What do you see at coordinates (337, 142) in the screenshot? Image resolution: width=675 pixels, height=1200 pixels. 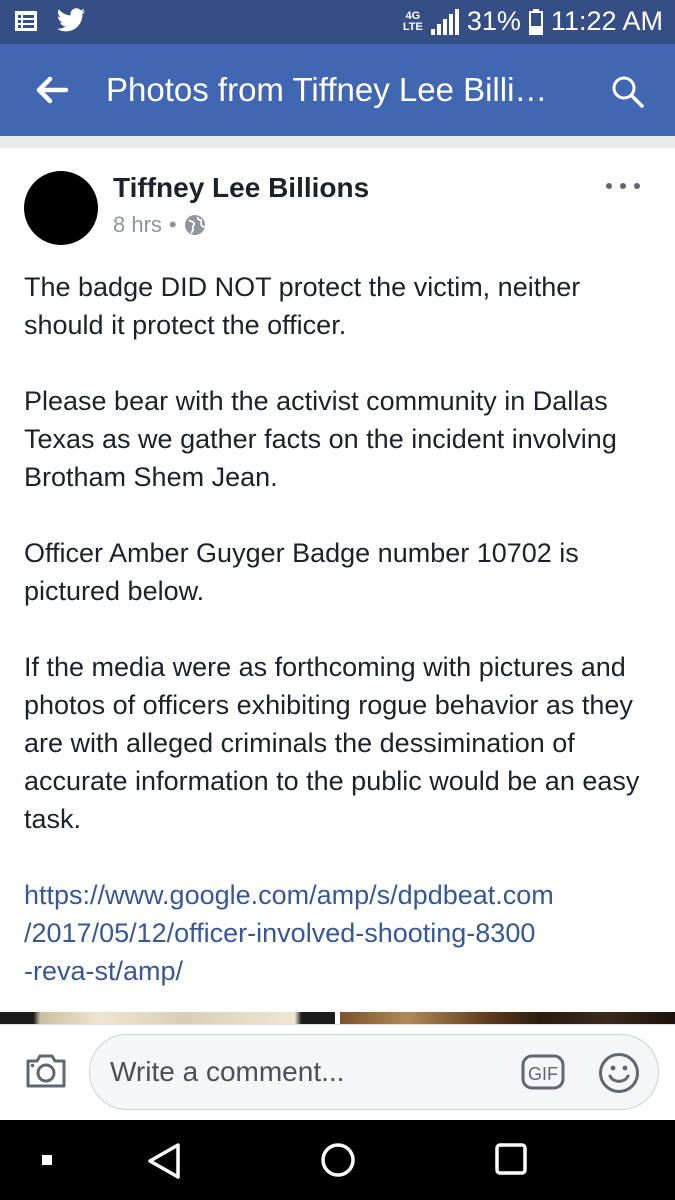 I see `section-divider` at bounding box center [337, 142].